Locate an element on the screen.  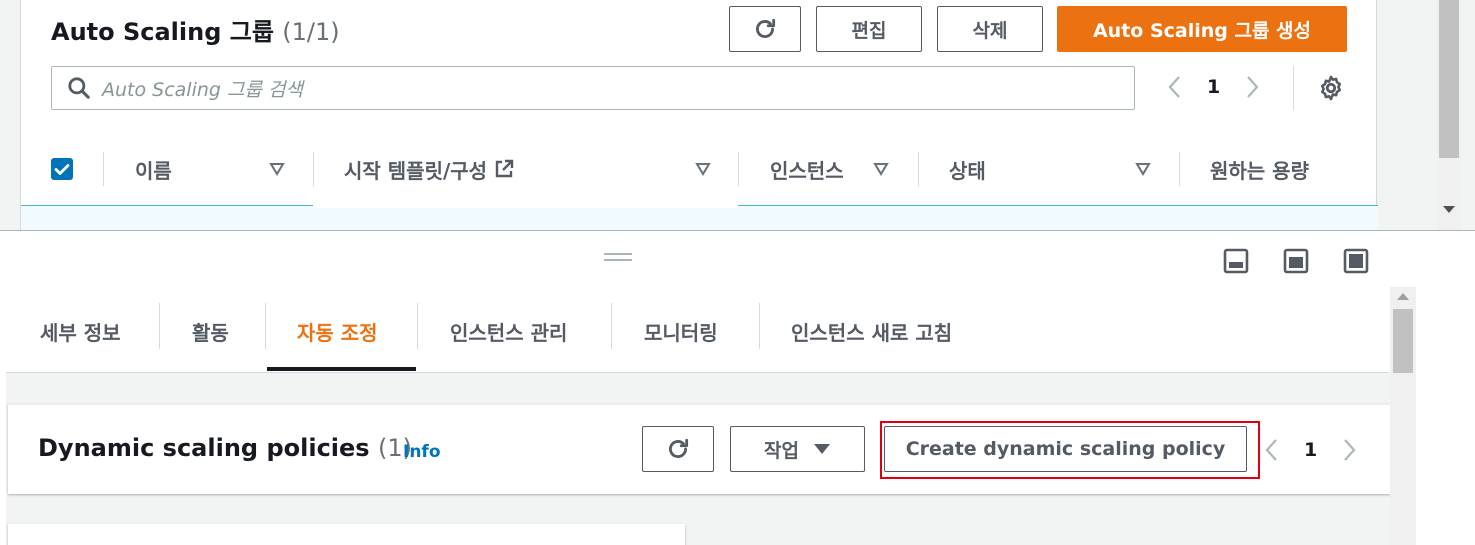
asg-panel-scrollbar is located at coordinates (1449, 115).